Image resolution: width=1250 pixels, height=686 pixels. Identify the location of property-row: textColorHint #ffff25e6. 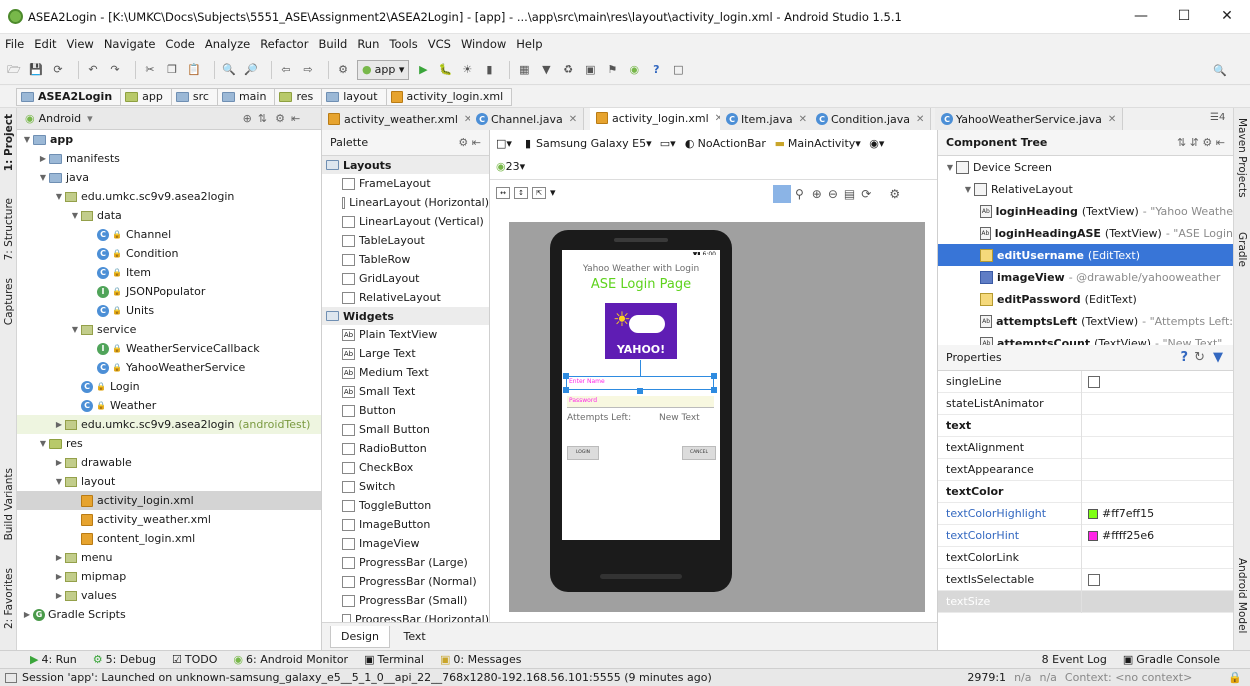
(1085, 535).